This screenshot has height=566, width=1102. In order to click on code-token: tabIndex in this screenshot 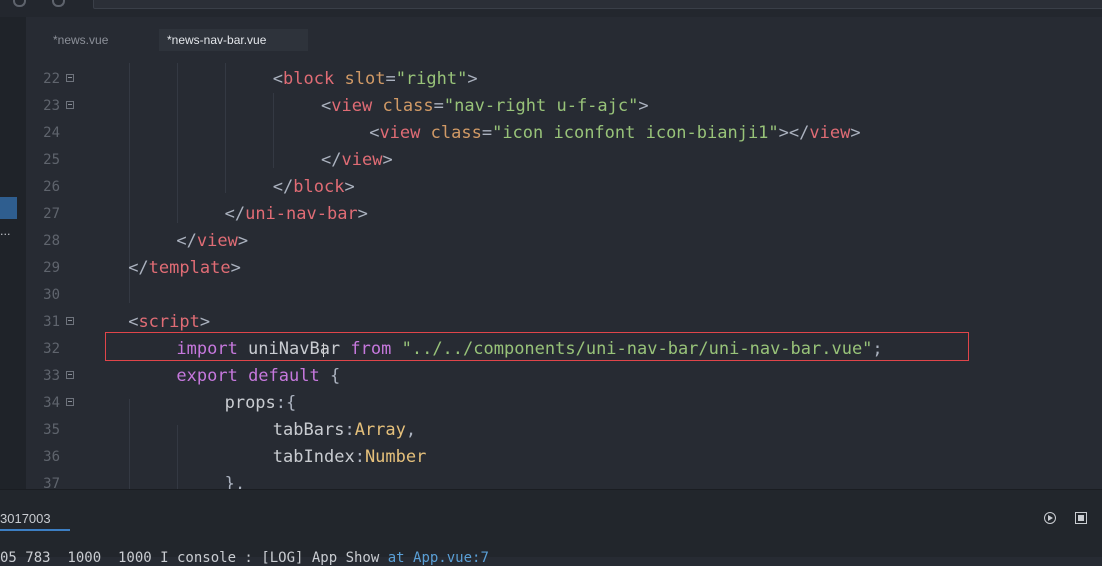, I will do `click(313, 457)`.